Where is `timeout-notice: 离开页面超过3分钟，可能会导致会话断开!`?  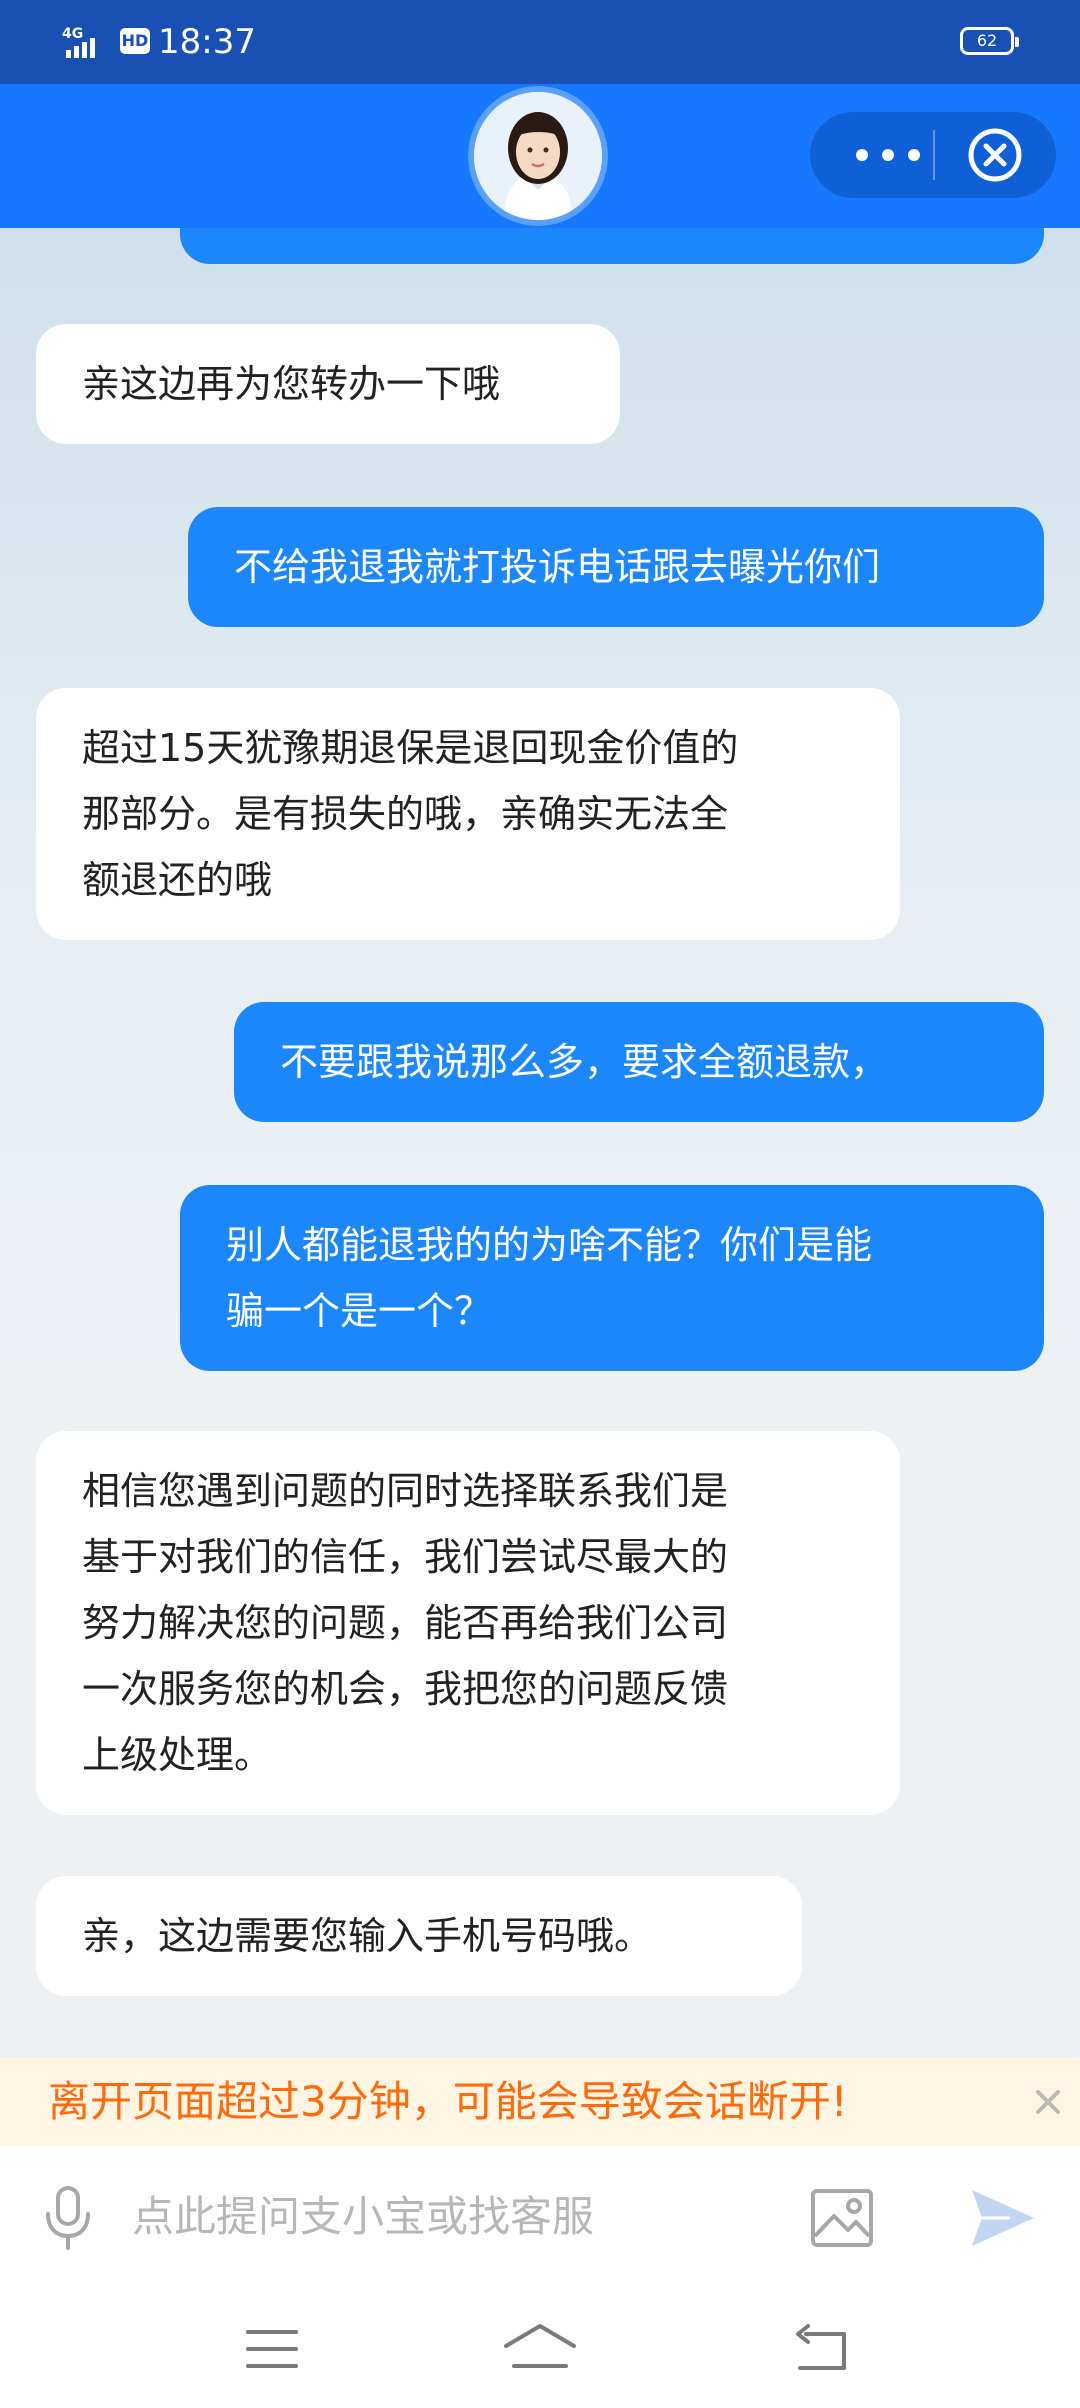
timeout-notice: 离开页面超过3分钟，可能会导致会话断开! is located at coordinates (540, 2102).